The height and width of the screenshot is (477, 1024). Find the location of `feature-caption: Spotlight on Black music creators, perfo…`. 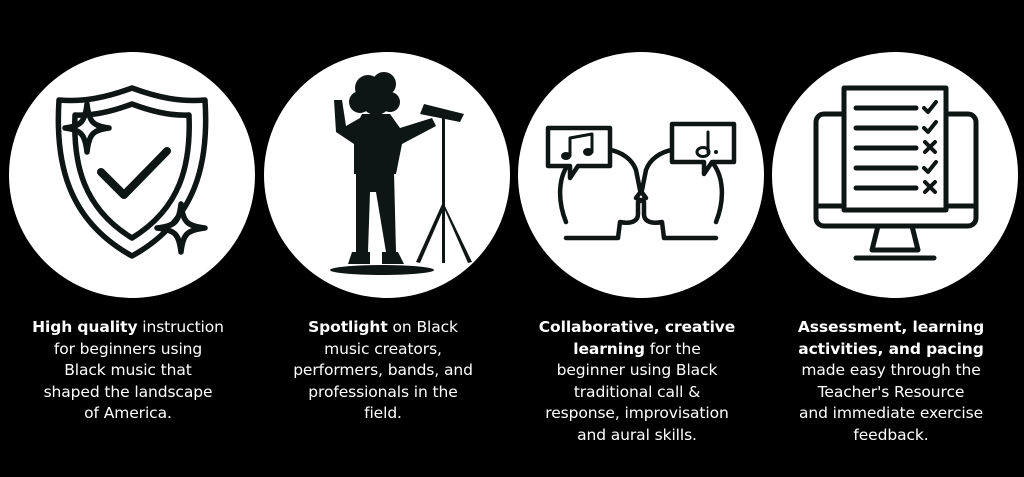

feature-caption: Spotlight on Black music creators, perfo… is located at coordinates (383, 370).